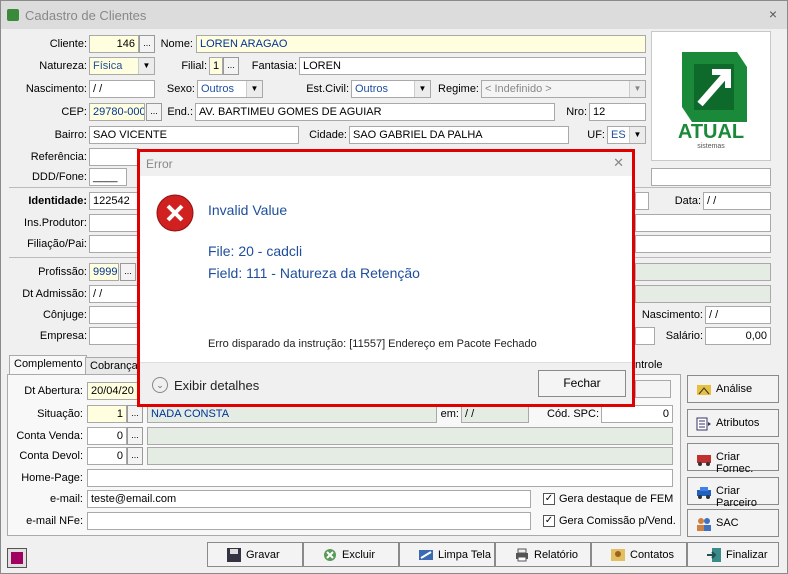 This screenshot has width=788, height=574. I want to click on endereco-field: AV. BARTIMEU GOMES DE AGUIAR, so click(375, 112).